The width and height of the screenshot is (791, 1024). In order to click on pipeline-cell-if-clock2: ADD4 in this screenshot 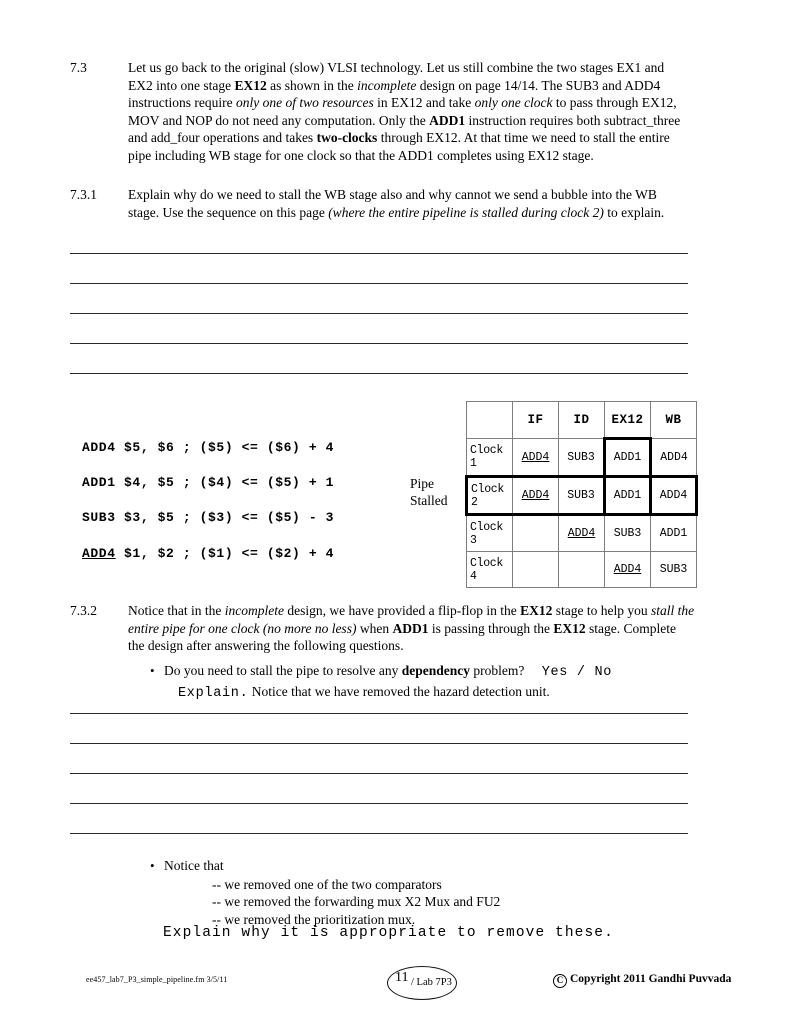, I will do `click(535, 495)`.